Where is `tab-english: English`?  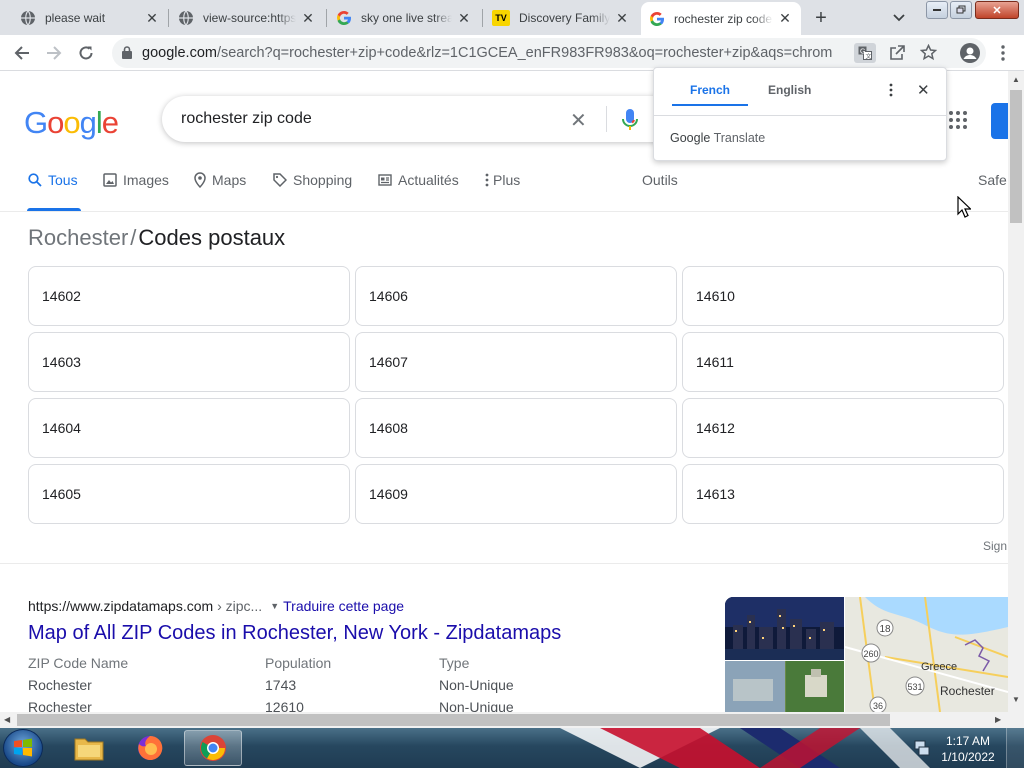 tab-english: English is located at coordinates (789, 90).